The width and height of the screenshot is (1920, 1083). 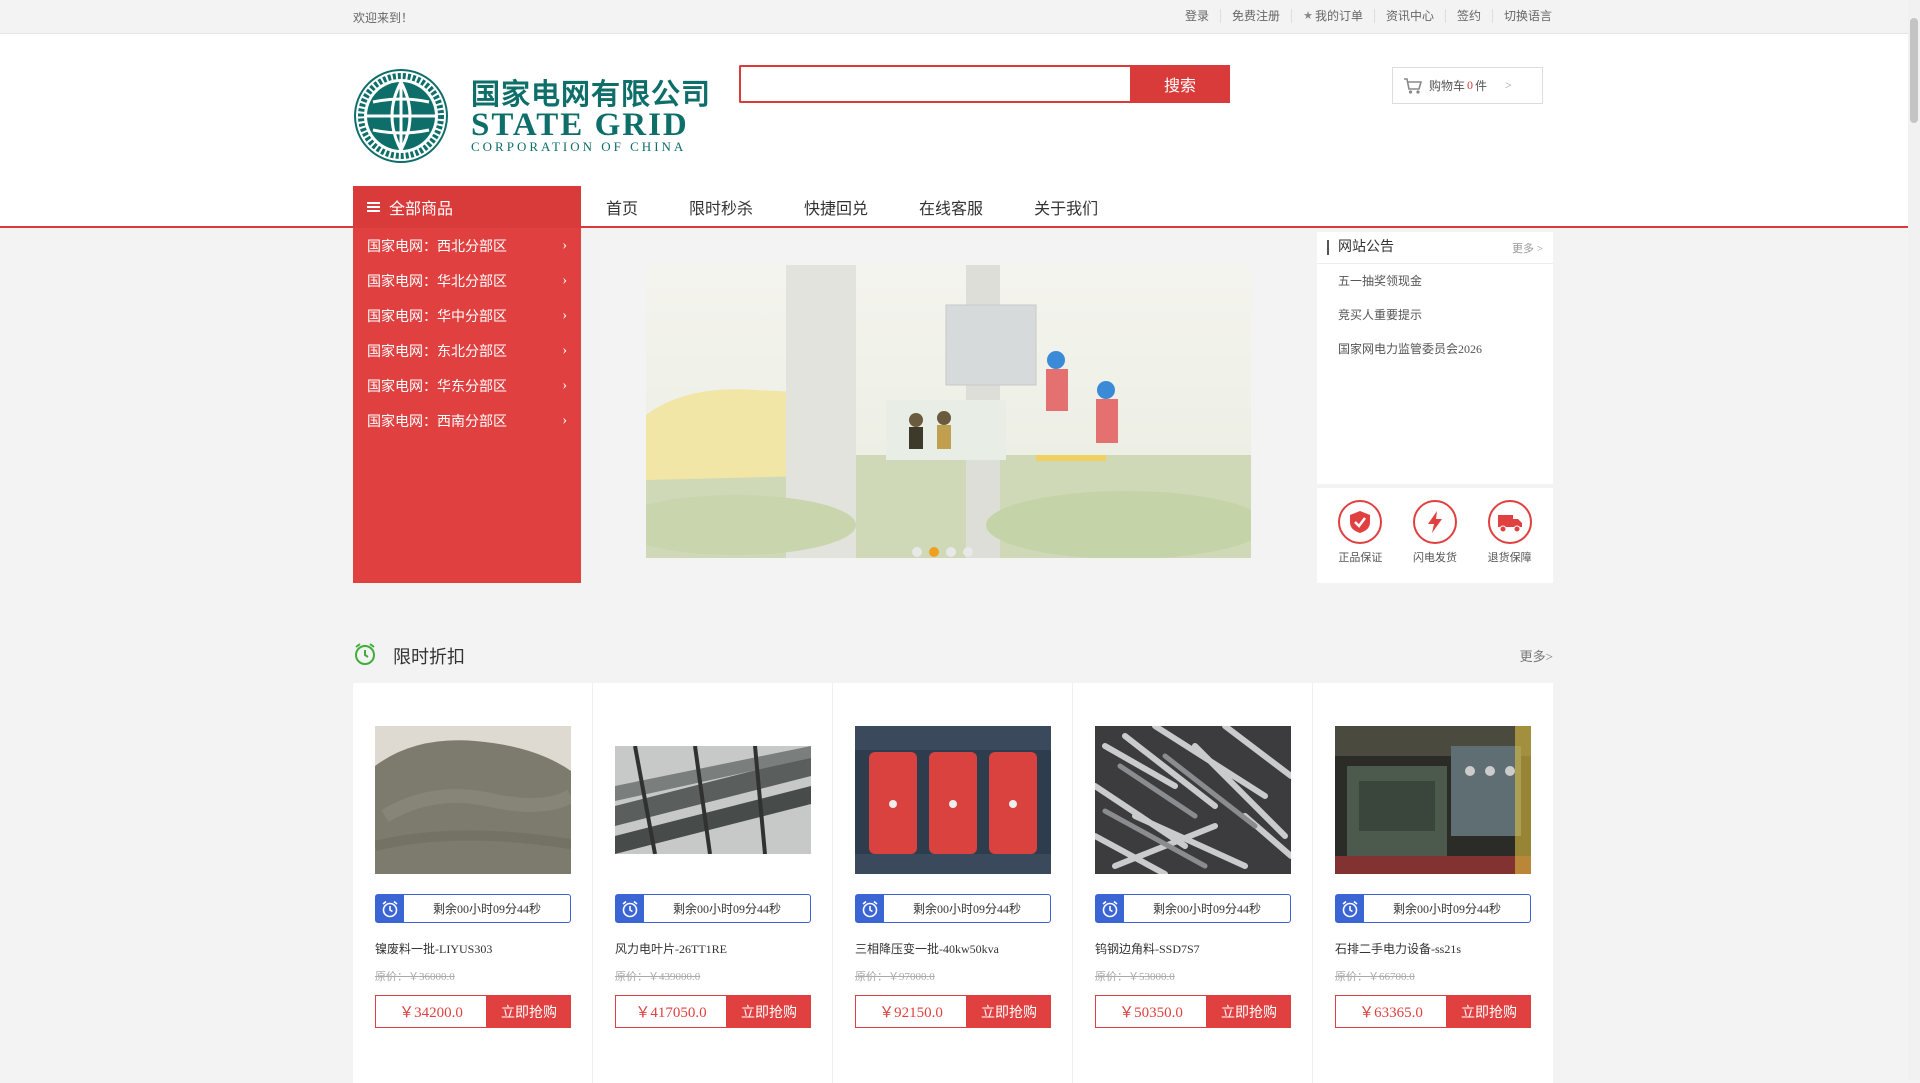 What do you see at coordinates (934, 84) in the screenshot?
I see `search-input` at bounding box center [934, 84].